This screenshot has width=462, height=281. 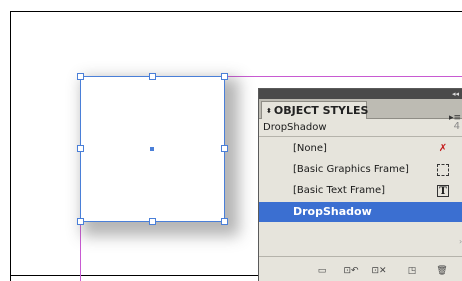 I want to click on style-label: [None], so click(x=310, y=148).